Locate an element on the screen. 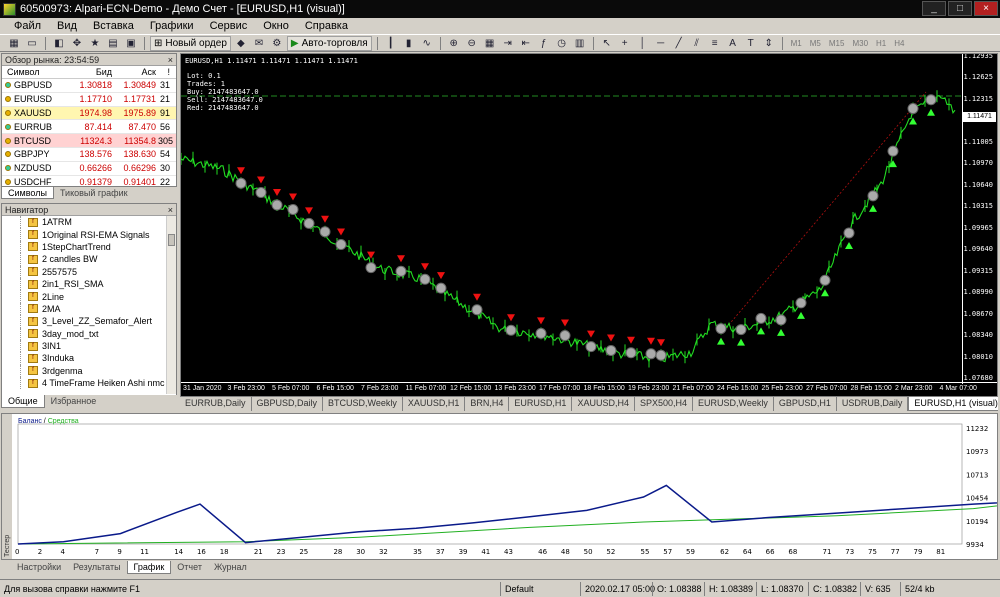 This screenshot has width=1000, height=597. navigator-item: f 3rdgenma is located at coordinates (89, 371).